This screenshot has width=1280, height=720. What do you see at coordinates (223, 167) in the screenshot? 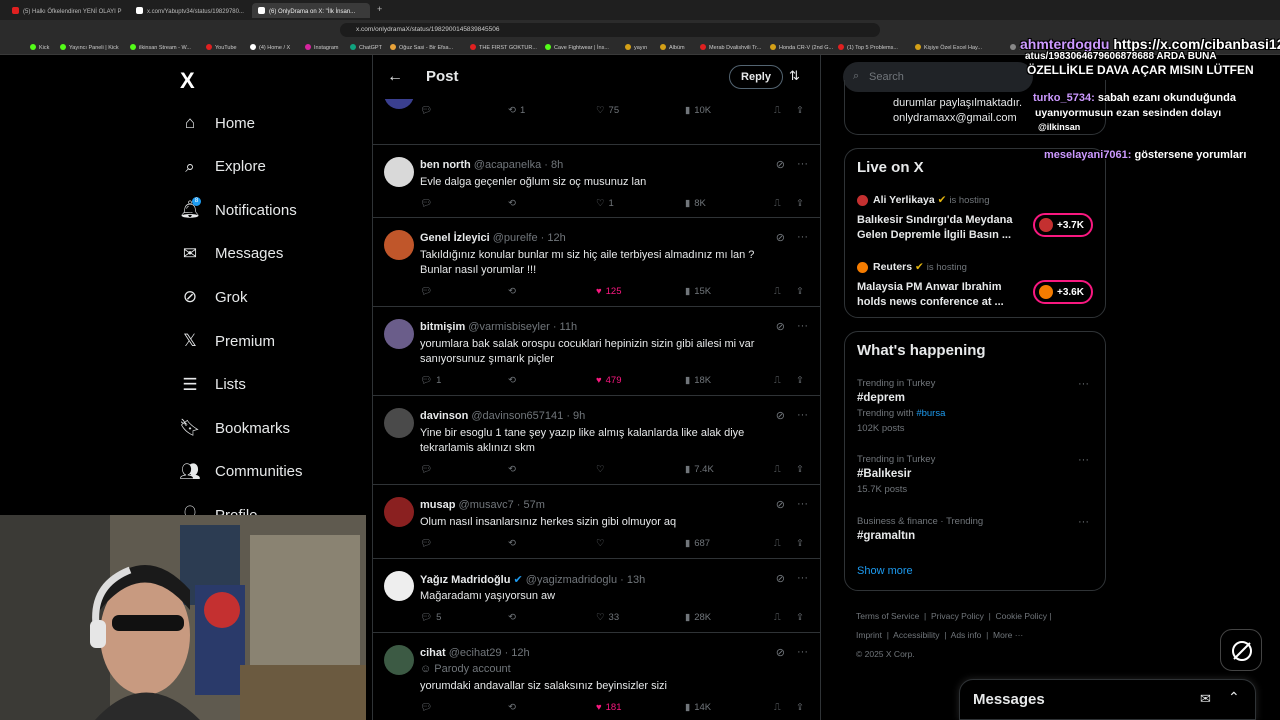
I see `sidebar-item-explore: ⌕ Explore` at bounding box center [223, 167].